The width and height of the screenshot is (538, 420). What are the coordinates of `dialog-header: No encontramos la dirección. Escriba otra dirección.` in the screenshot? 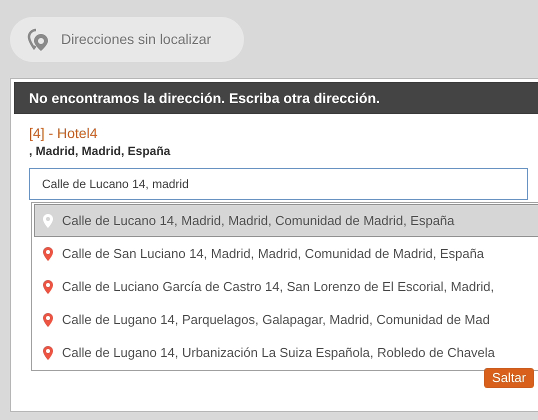 It's located at (276, 98).